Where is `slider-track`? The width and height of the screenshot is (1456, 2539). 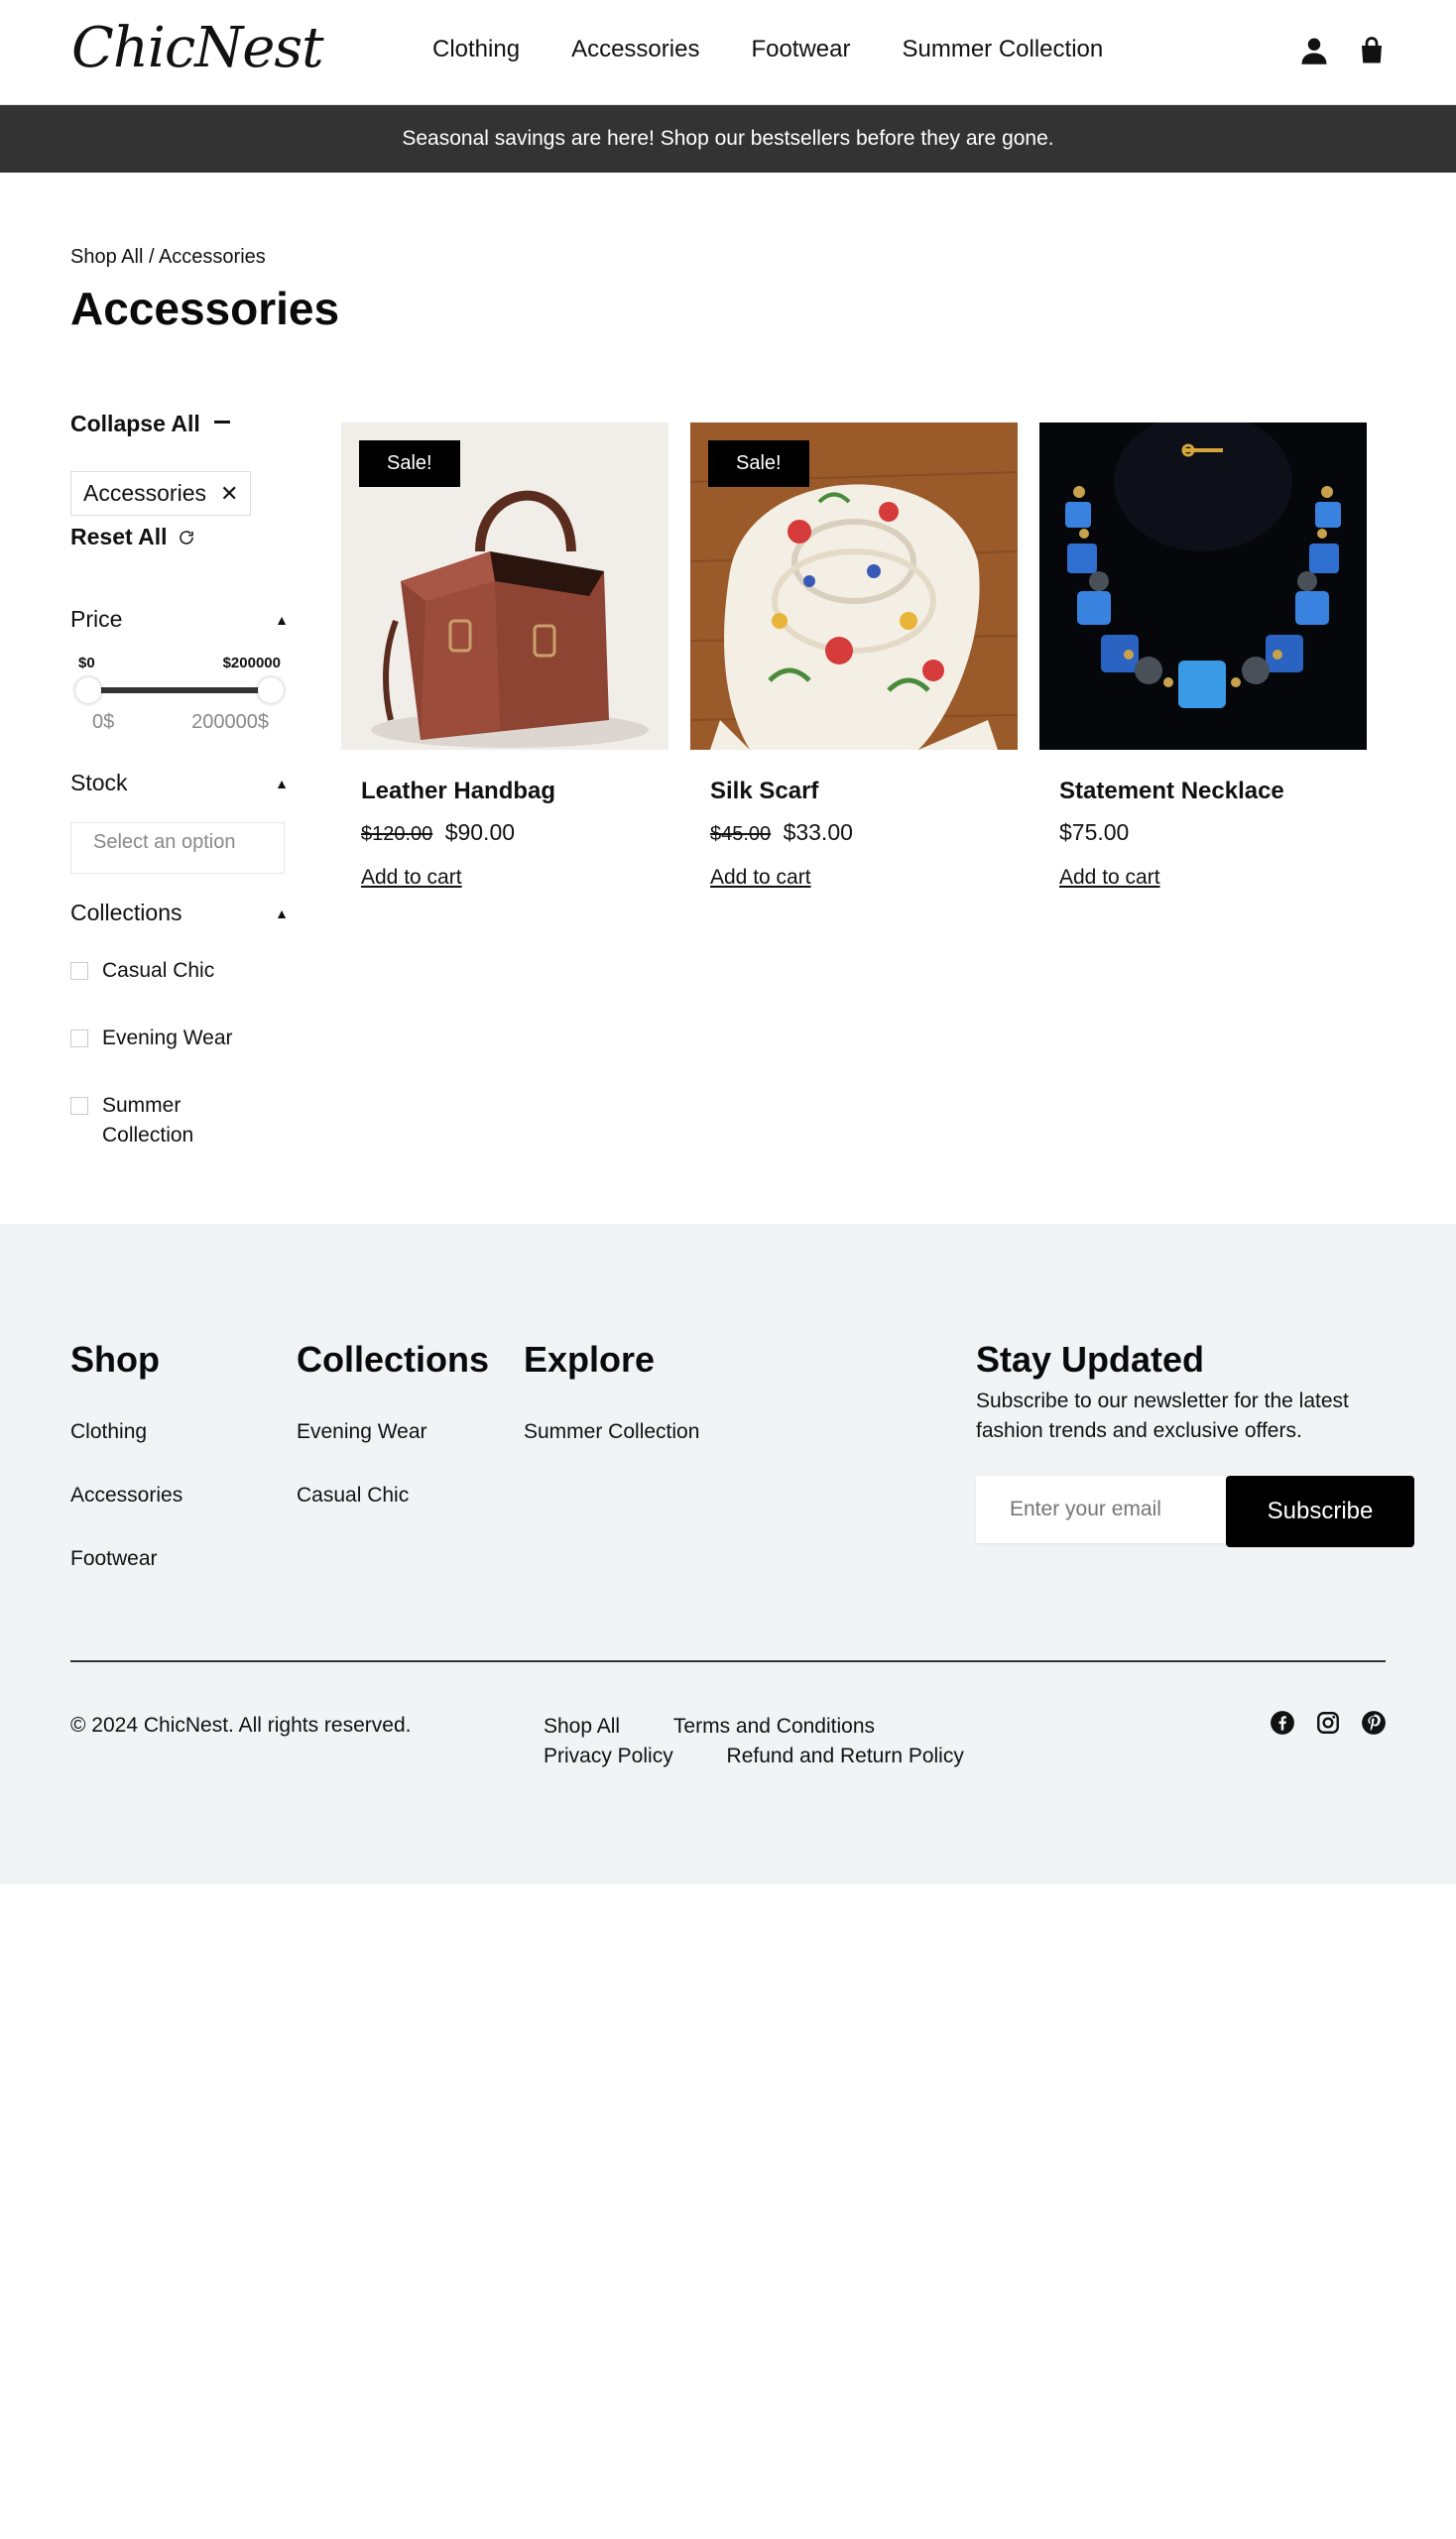 slider-track is located at coordinates (179, 690).